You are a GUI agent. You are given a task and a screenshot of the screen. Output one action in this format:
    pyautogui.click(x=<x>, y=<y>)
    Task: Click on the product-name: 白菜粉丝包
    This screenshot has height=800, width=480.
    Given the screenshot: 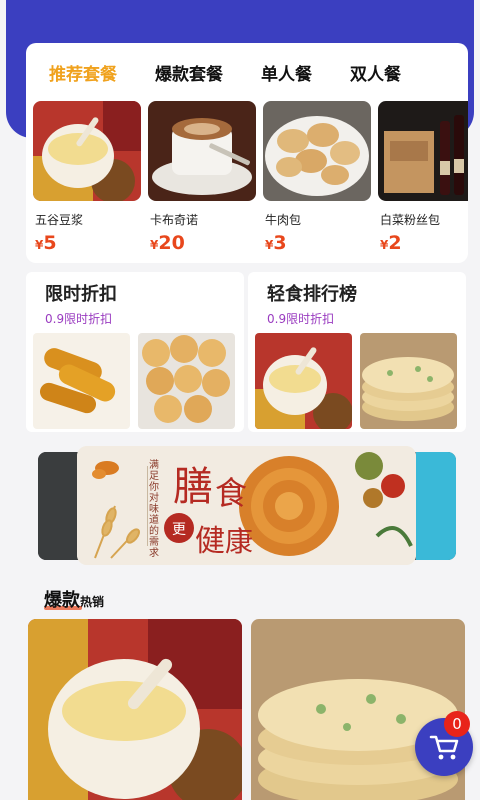 What is the action you would take?
    pyautogui.click(x=410, y=220)
    